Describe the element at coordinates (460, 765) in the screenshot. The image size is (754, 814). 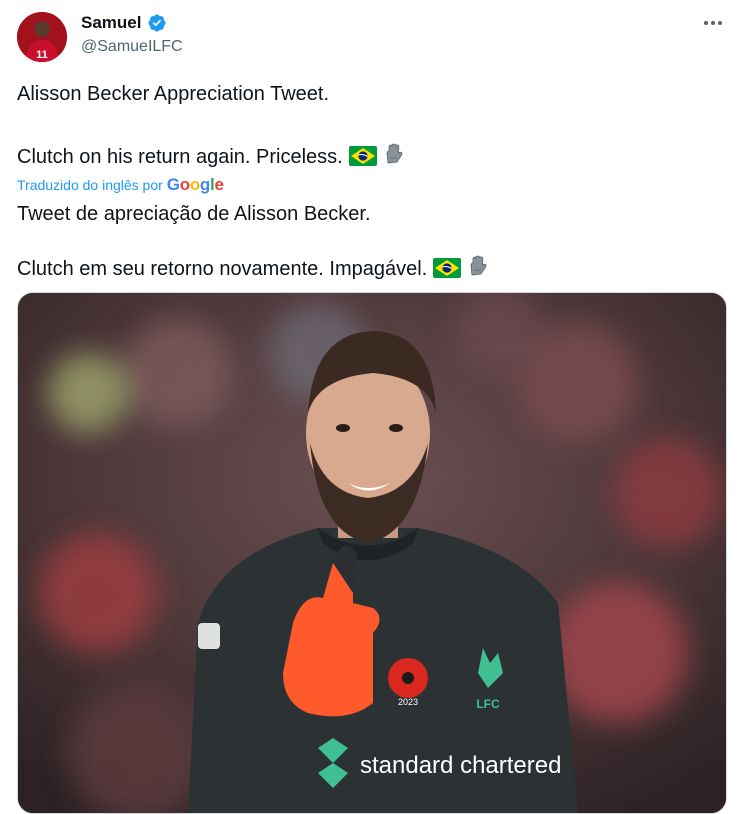
I see `sponsor-text: standard chartered` at that location.